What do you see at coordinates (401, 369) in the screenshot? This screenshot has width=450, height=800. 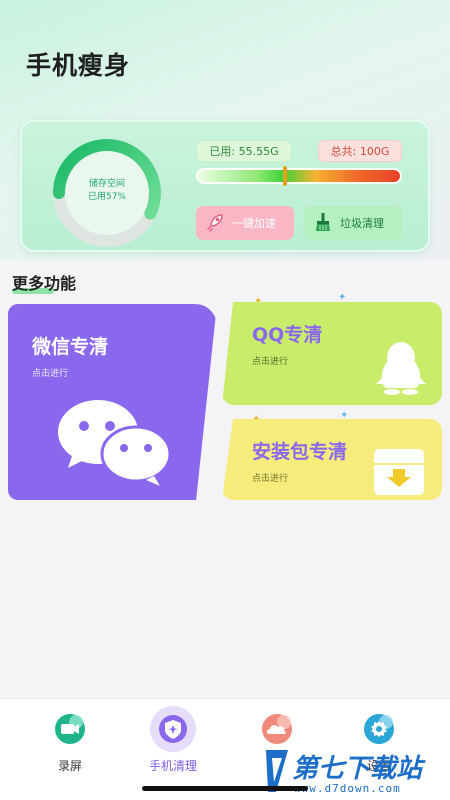 I see `penguin-icon` at bounding box center [401, 369].